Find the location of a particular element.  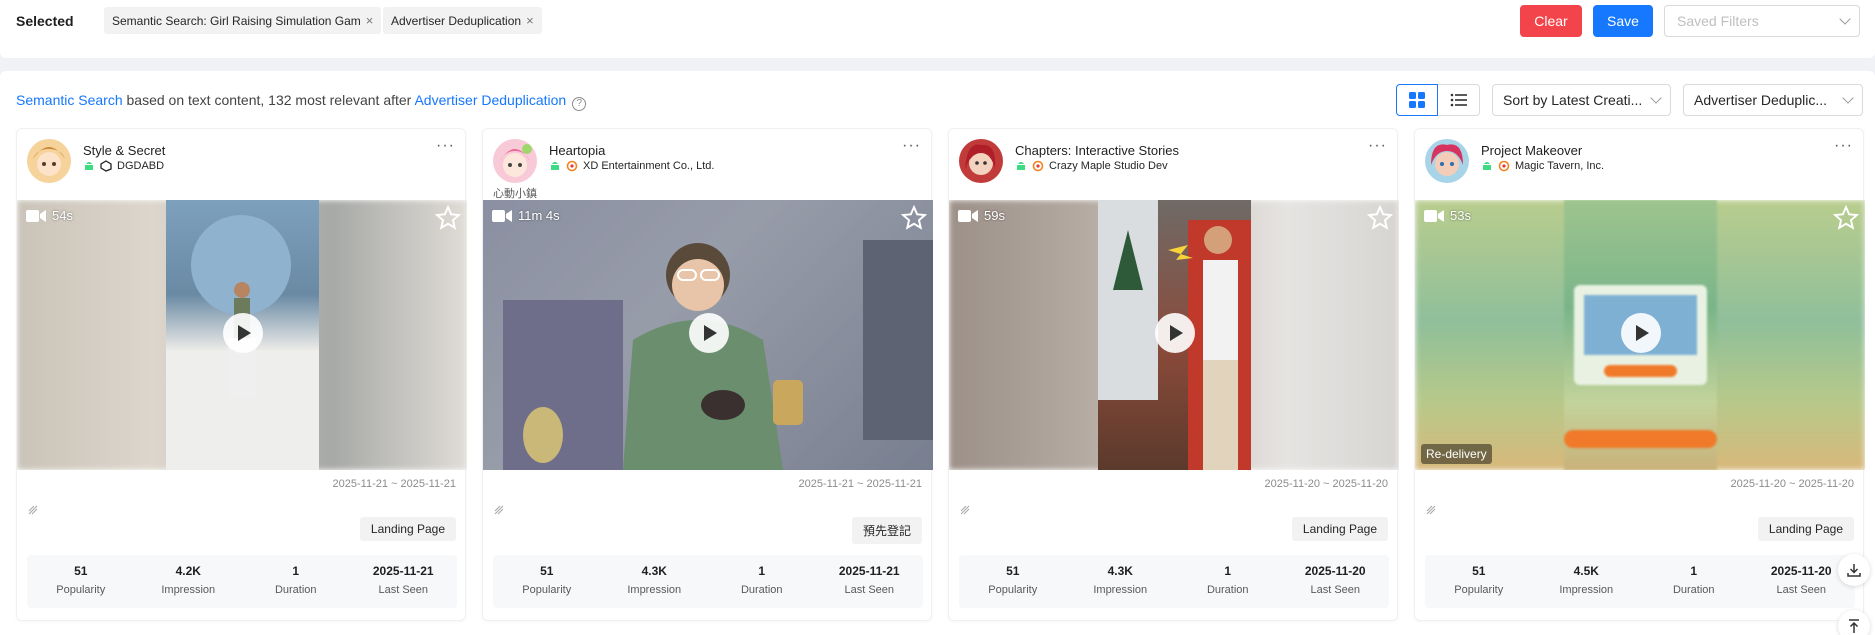

publisher-name: Magic Tavern, Inc. is located at coordinates (1559, 166).